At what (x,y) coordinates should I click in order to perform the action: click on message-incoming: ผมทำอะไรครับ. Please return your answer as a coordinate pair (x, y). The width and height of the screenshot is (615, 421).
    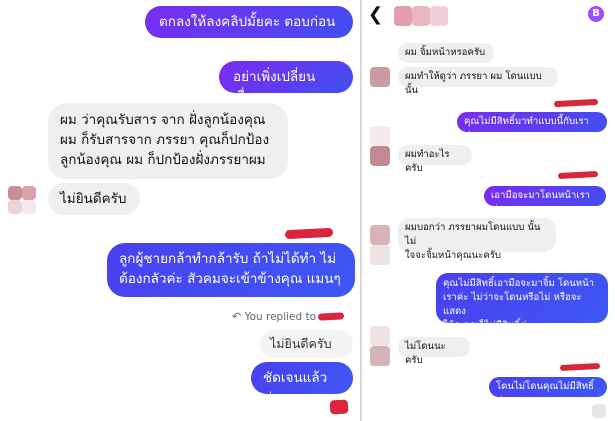
    Looking at the image, I should click on (435, 159).